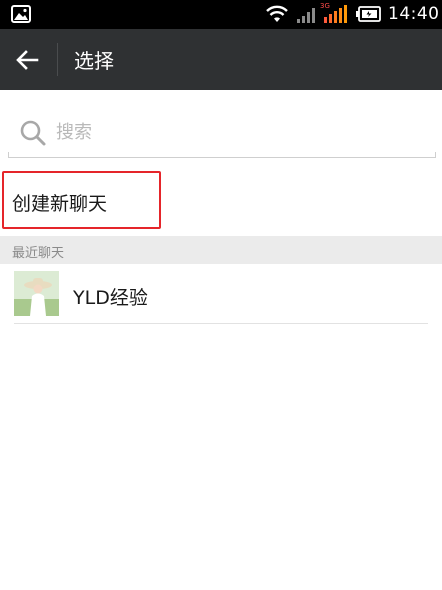 Image resolution: width=442 pixels, height=590 pixels. I want to click on action-bar-divider, so click(57, 59).